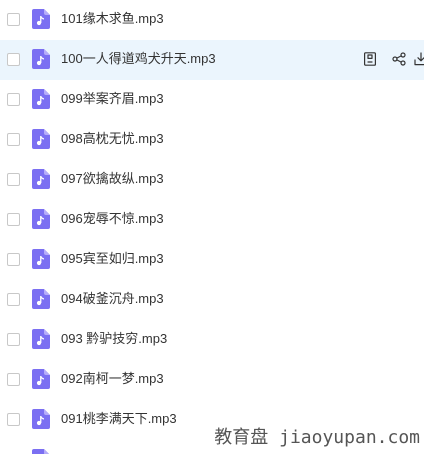  What do you see at coordinates (112, 99) in the screenshot?
I see `file-name: 099举案齐眉.mp3` at bounding box center [112, 99].